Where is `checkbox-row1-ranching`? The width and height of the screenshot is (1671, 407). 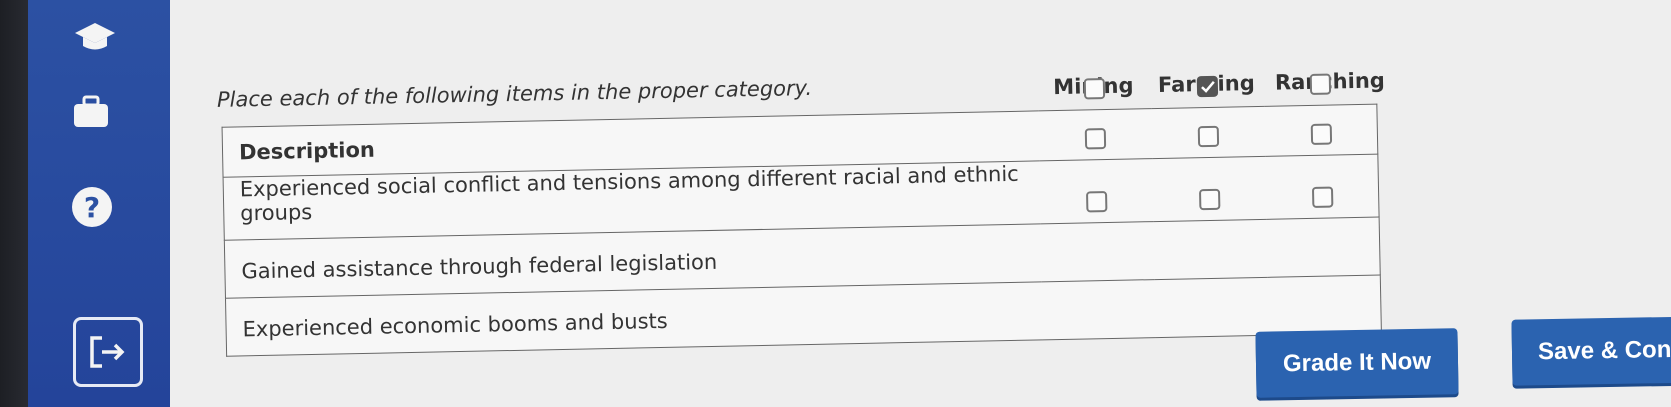 checkbox-row1-ranching is located at coordinates (1320, 84).